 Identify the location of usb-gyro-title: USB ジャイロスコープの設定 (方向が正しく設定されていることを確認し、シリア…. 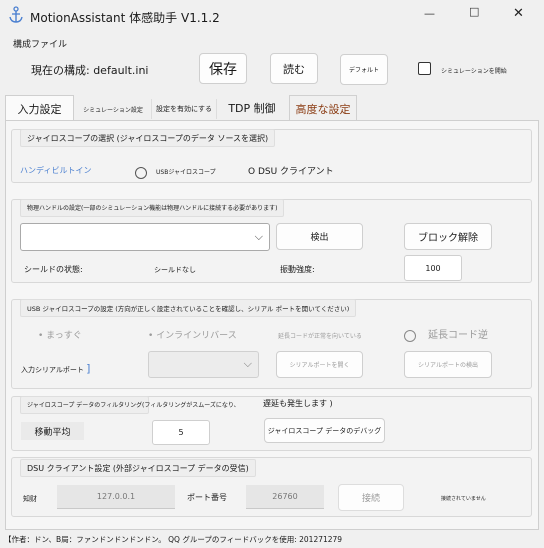
(188, 308).